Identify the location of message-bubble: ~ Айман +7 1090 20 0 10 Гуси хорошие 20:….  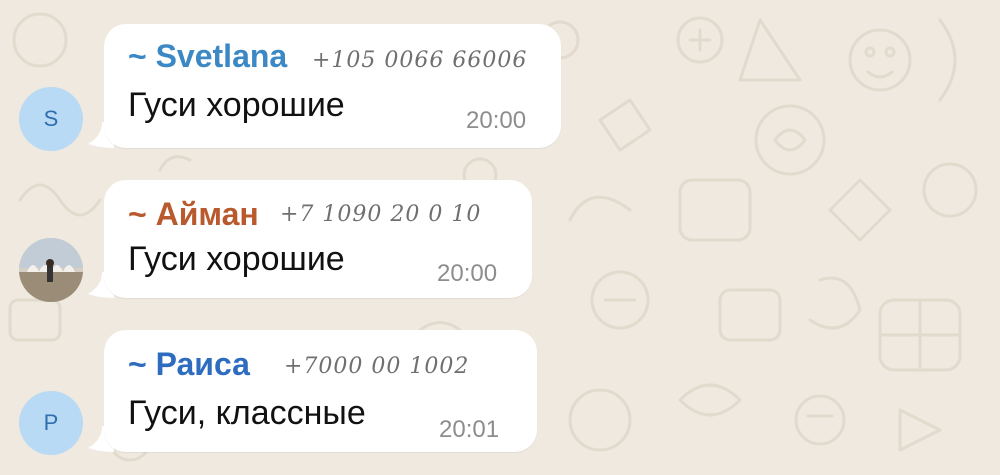
(318, 239).